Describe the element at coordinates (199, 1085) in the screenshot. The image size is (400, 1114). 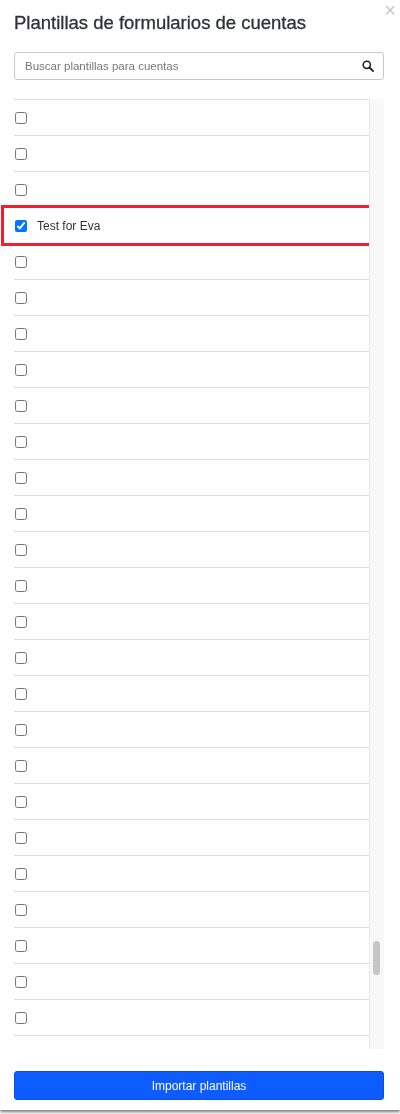
I see `import-button: Importar plantillas` at that location.